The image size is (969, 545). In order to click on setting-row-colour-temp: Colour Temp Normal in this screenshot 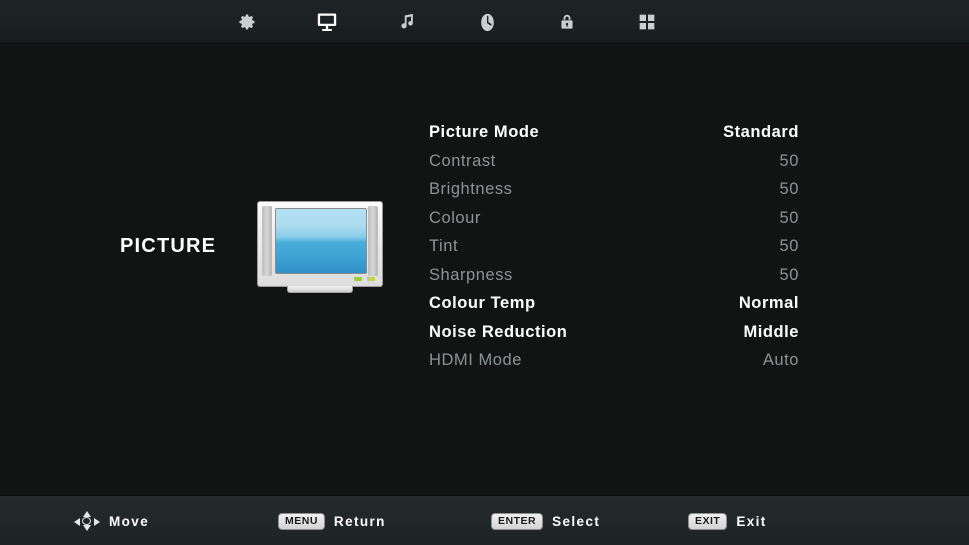, I will do `click(614, 308)`.